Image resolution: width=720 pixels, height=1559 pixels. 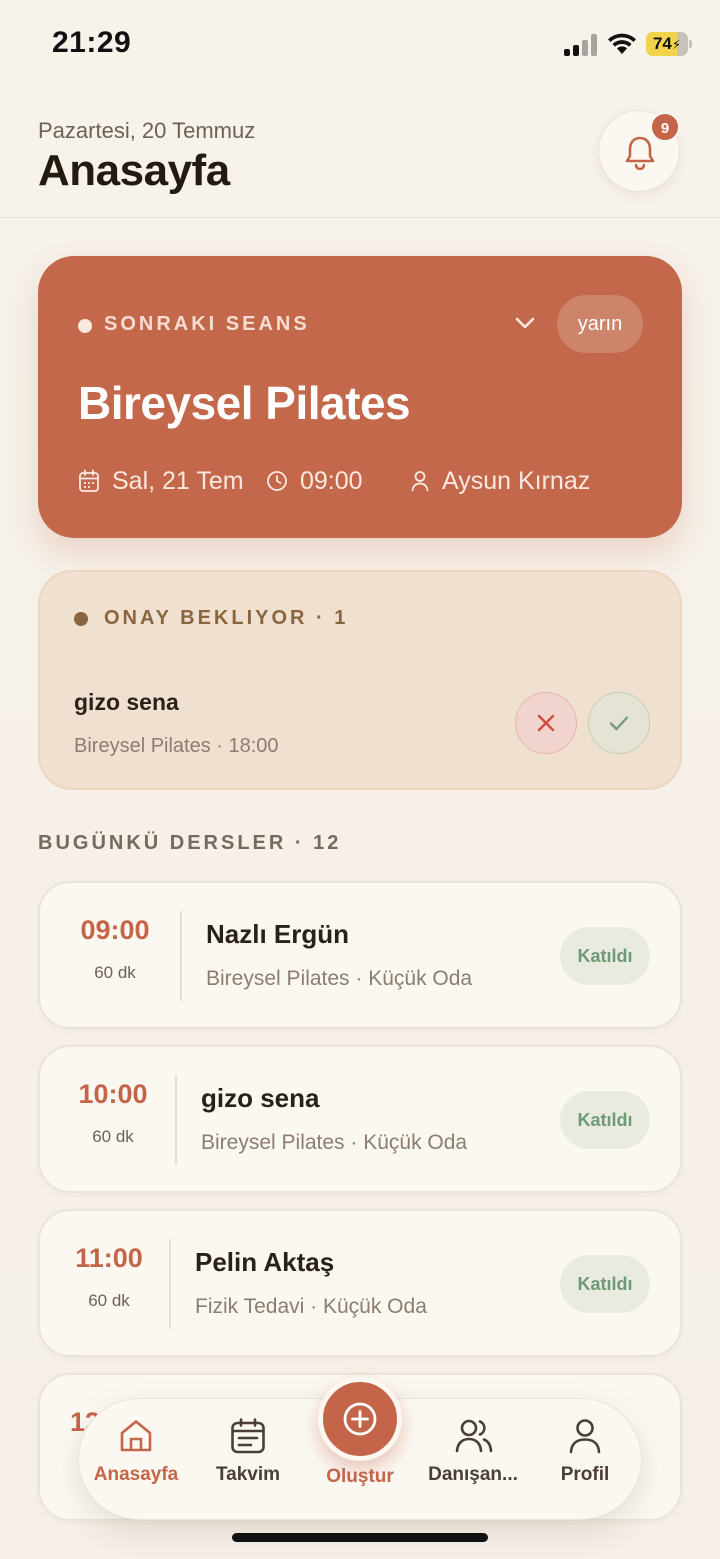 I want to click on session-time: 09:00, so click(x=314, y=481).